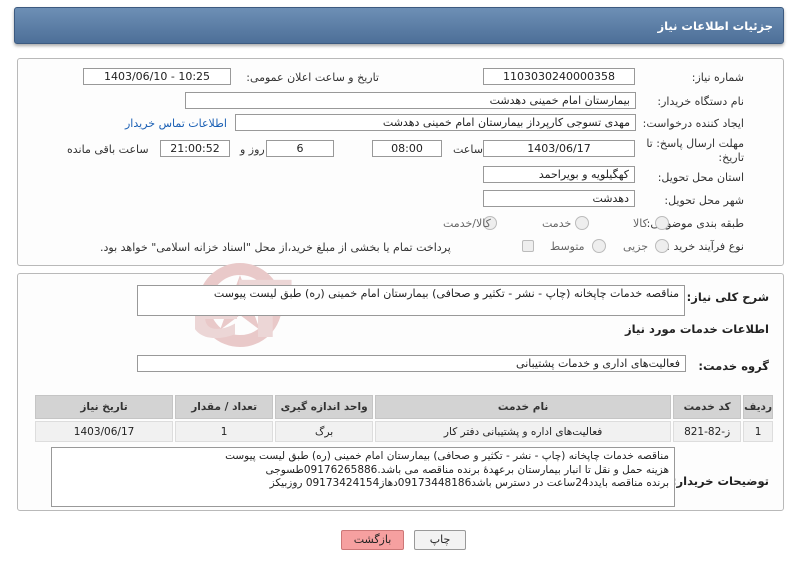  I want to click on process-option-medium: متوسط, so click(567, 246).